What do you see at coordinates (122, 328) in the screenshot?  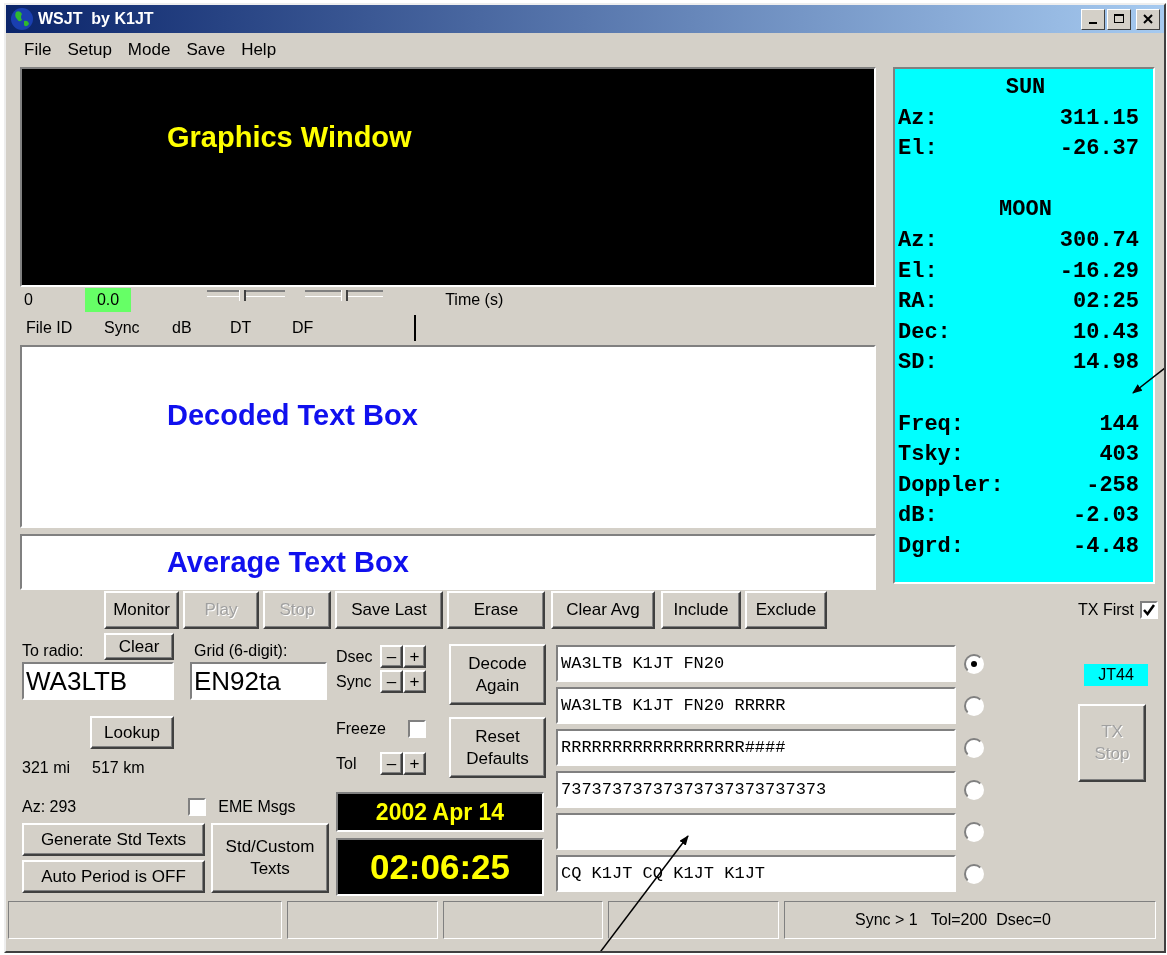 I see `column-header: Sync` at bounding box center [122, 328].